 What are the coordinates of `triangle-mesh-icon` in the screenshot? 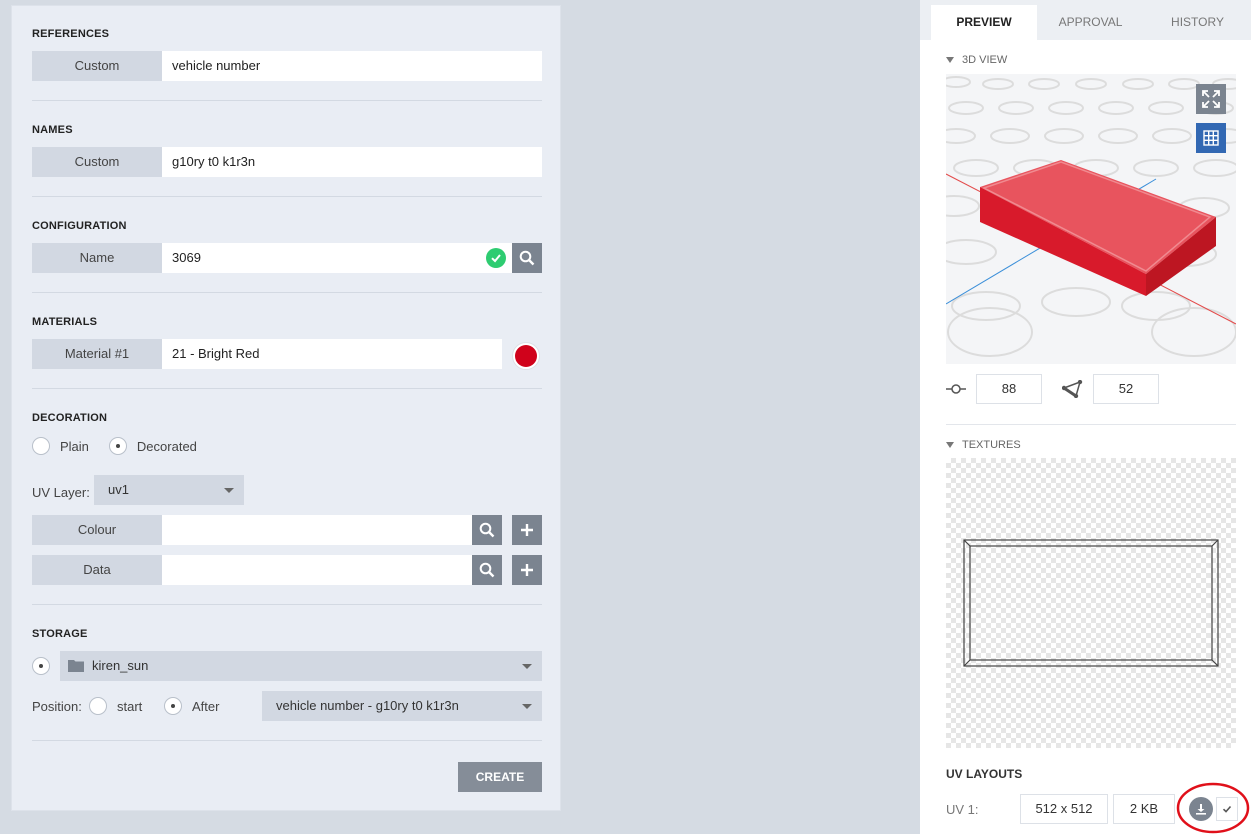 It's located at (1072, 389).